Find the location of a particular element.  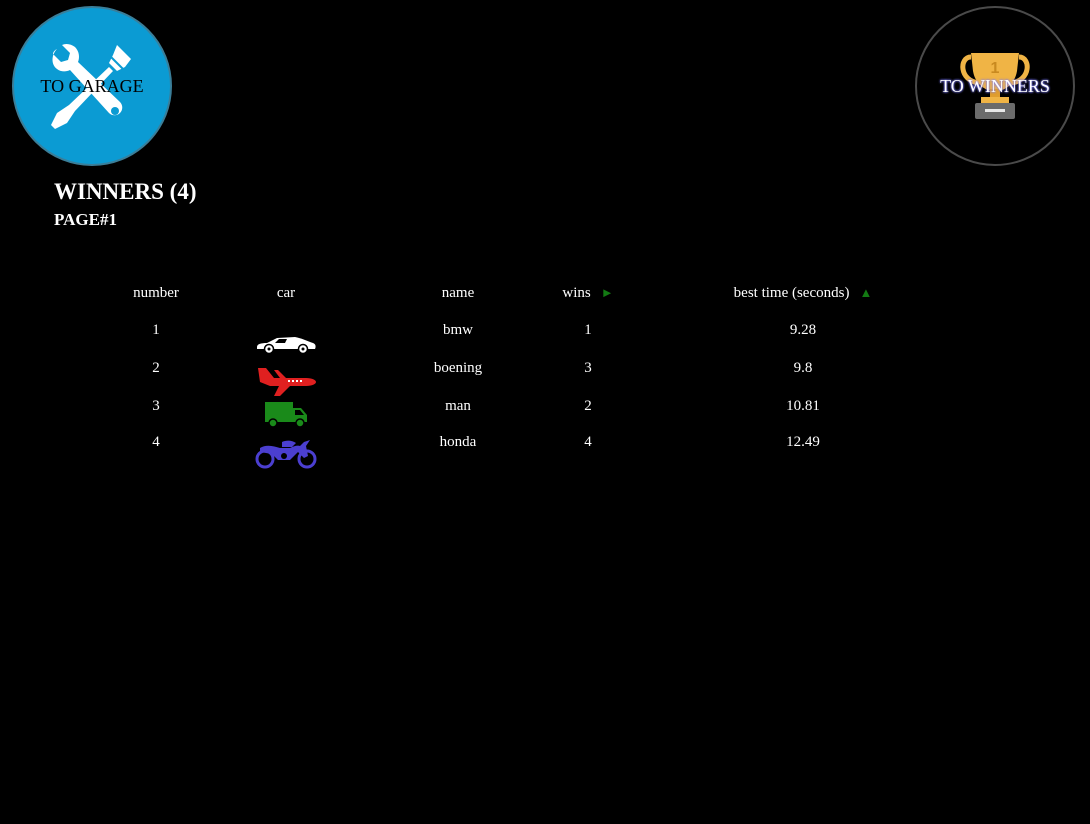

column-header-best-time: best time (seconds) ▲ is located at coordinates (803, 293).